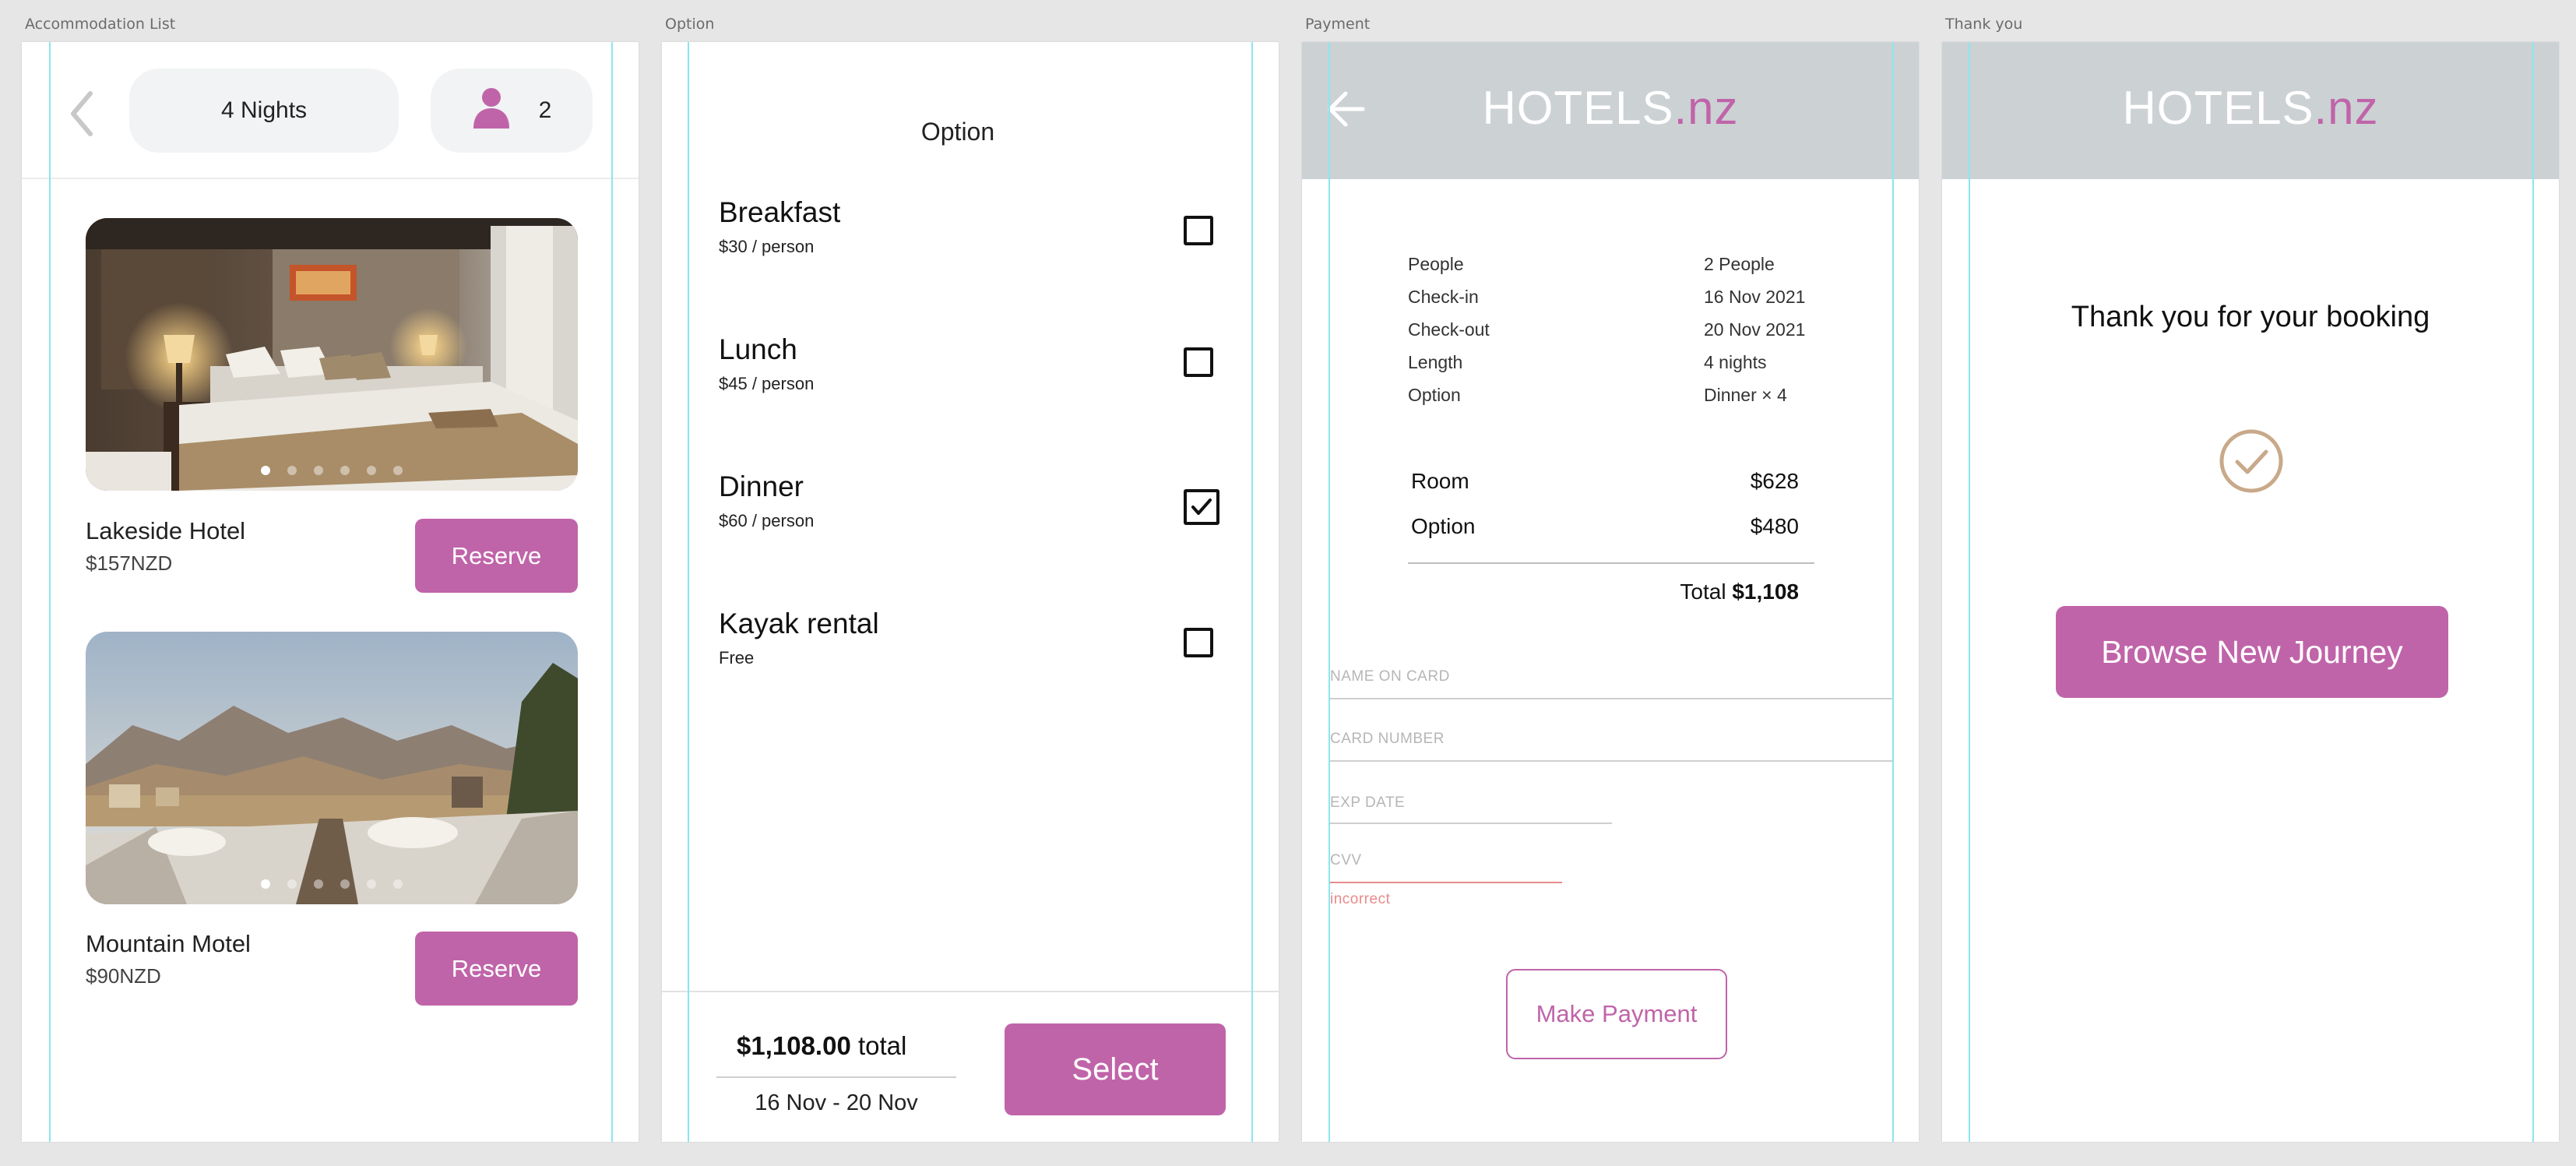 The width and height of the screenshot is (2576, 1166). I want to click on total-label: Total, so click(1703, 591).